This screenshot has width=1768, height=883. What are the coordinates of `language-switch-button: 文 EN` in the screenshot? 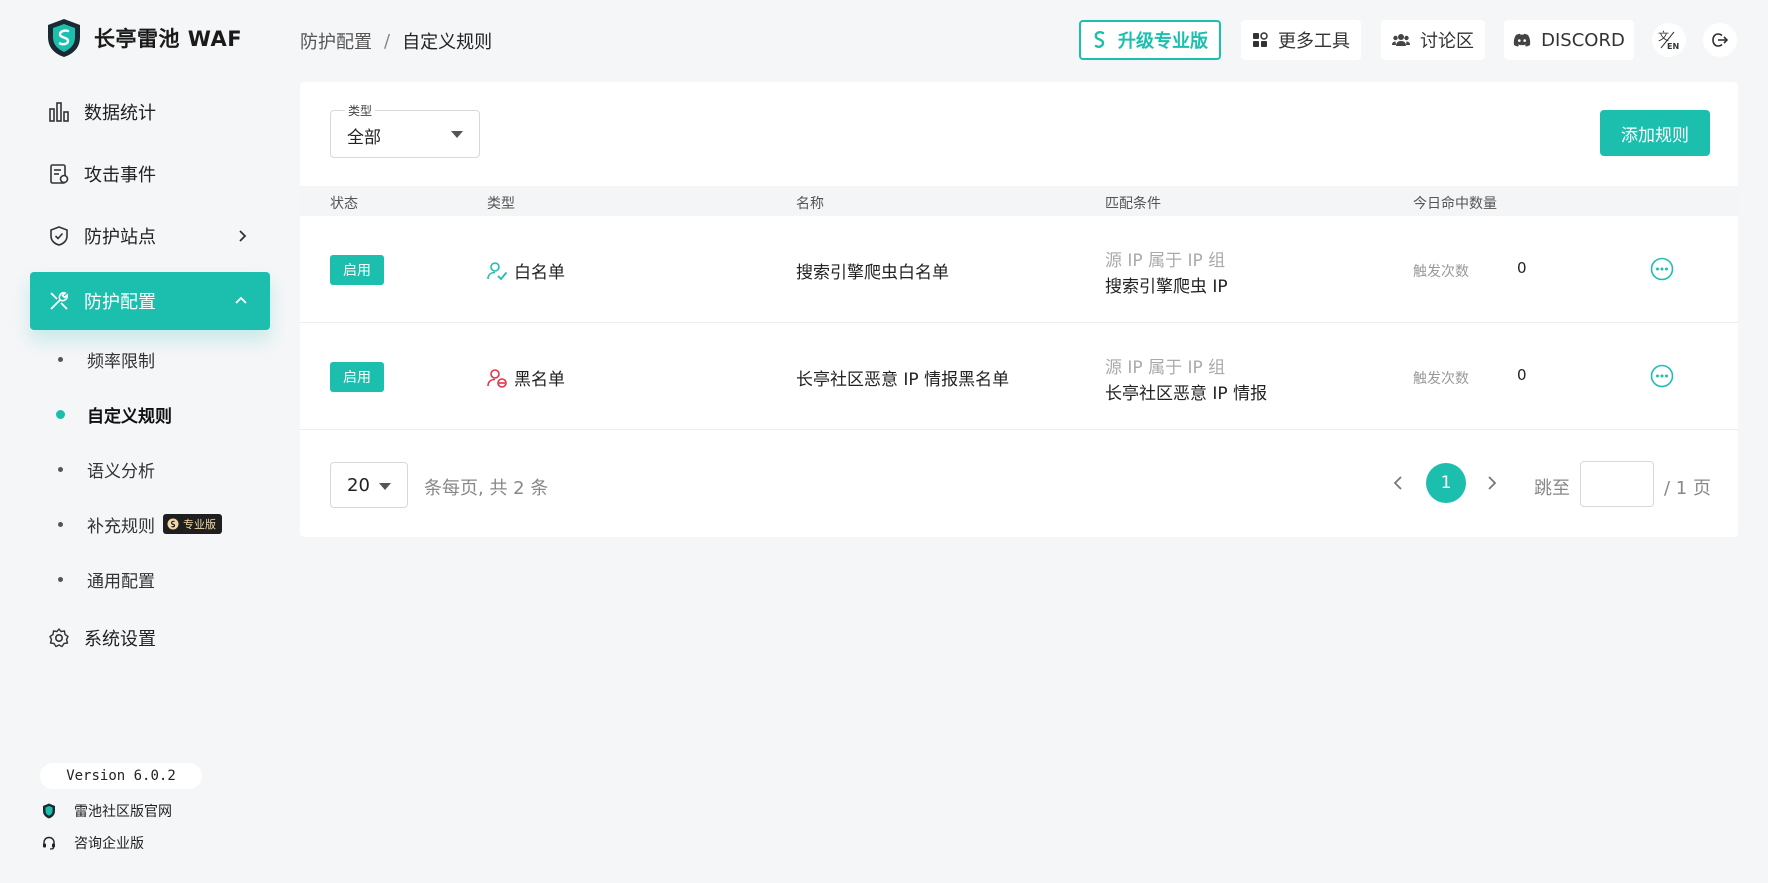 It's located at (1669, 40).